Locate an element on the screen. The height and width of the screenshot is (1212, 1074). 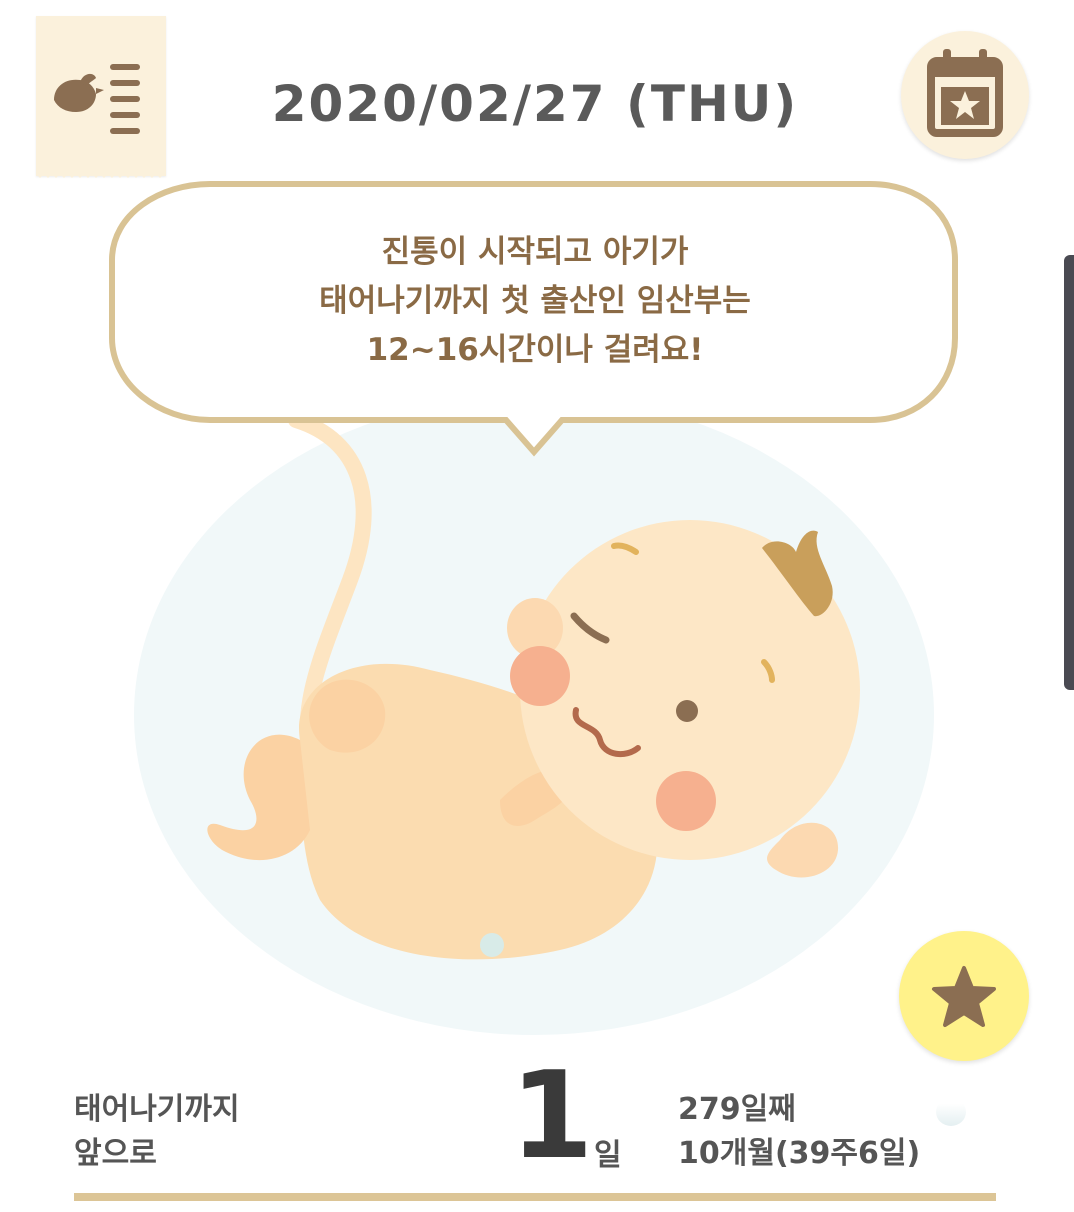
speech-line-2: 태어나기까지 첫 출산인 임산부는 is located at coordinates (535, 301).